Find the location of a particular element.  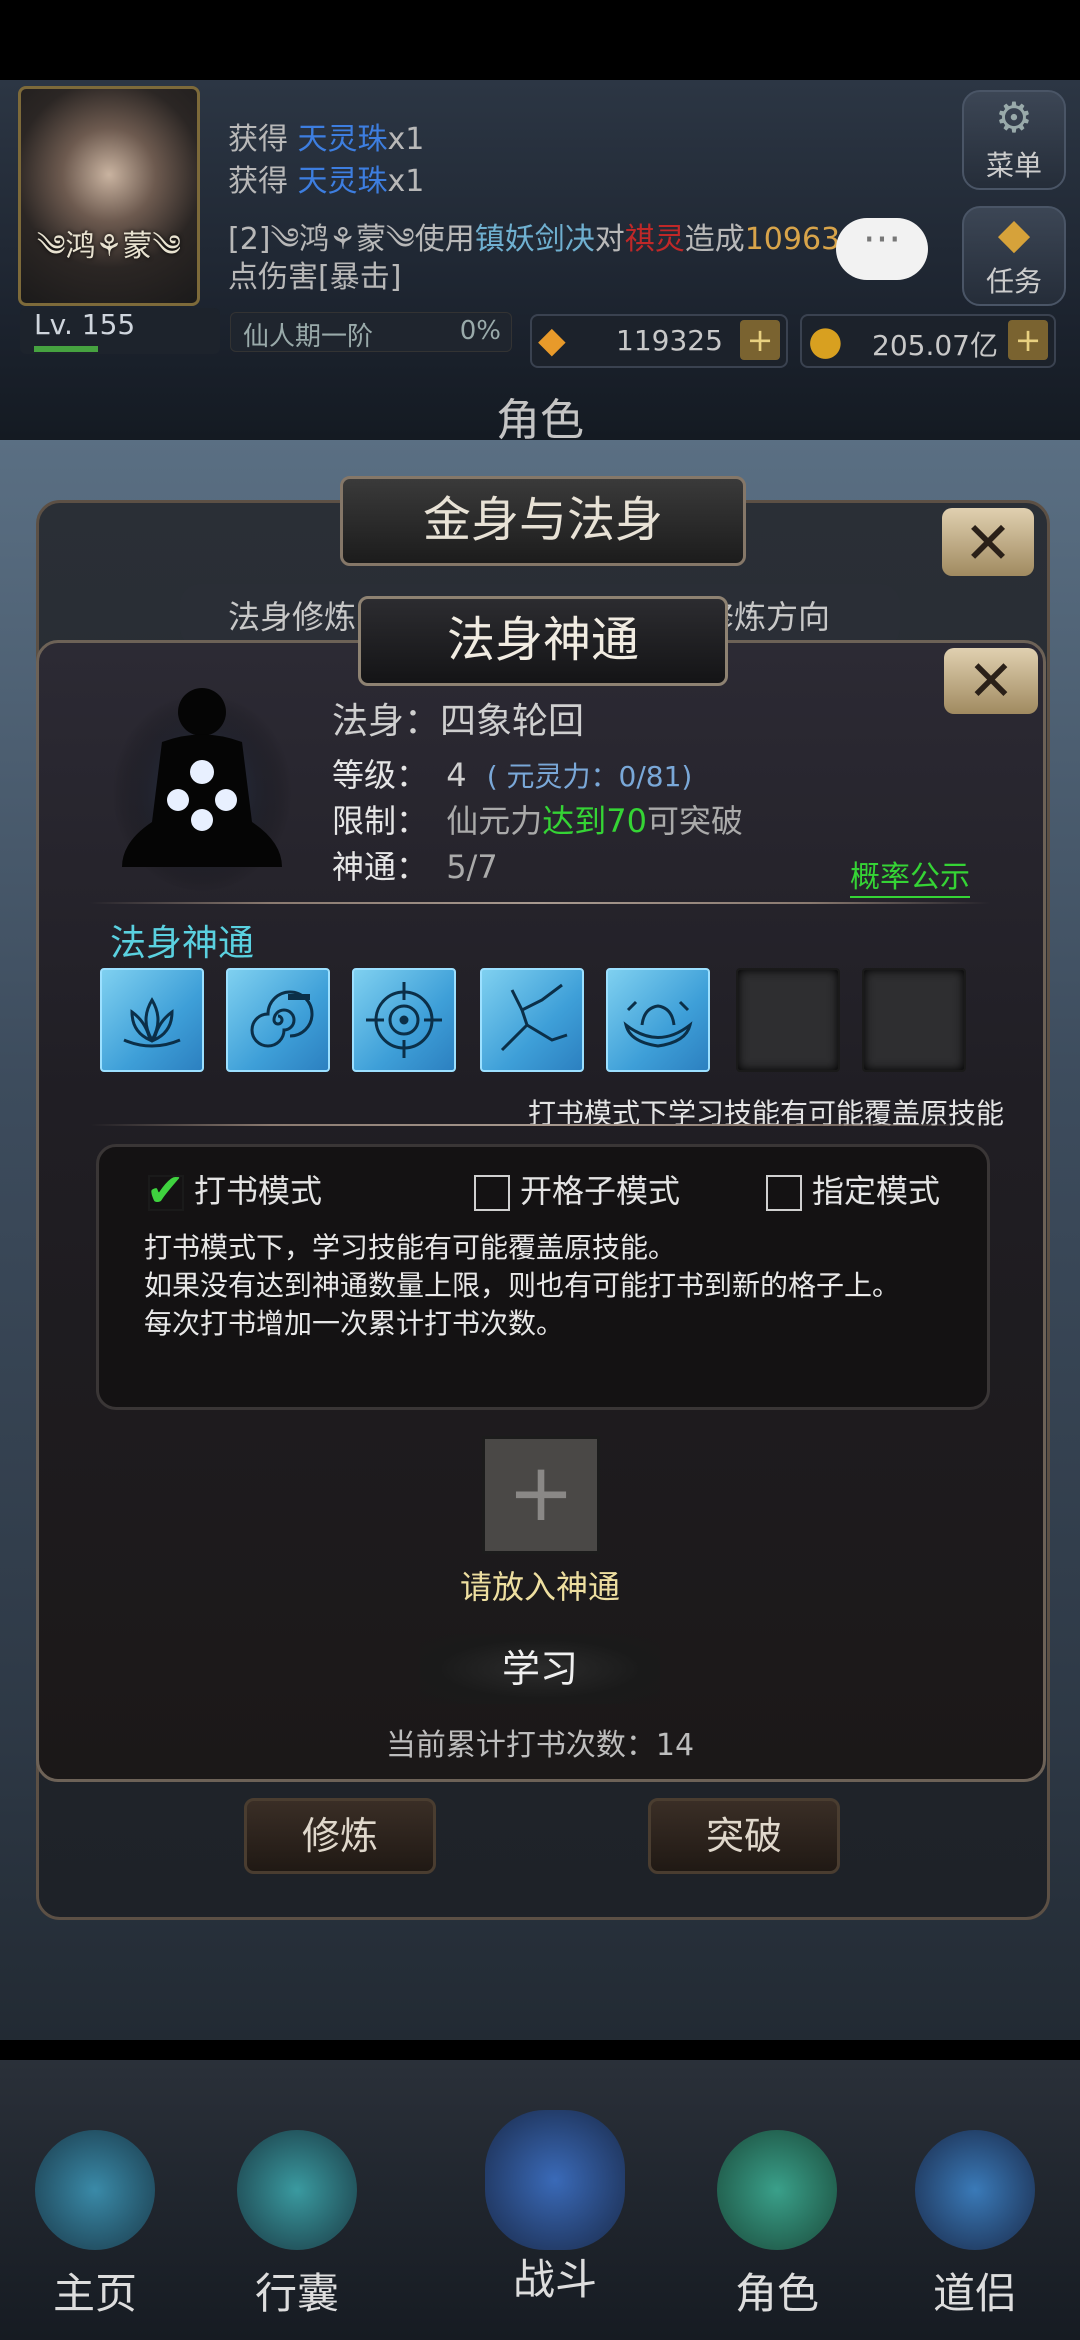

outer-close-button: ✕ is located at coordinates (988, 542).